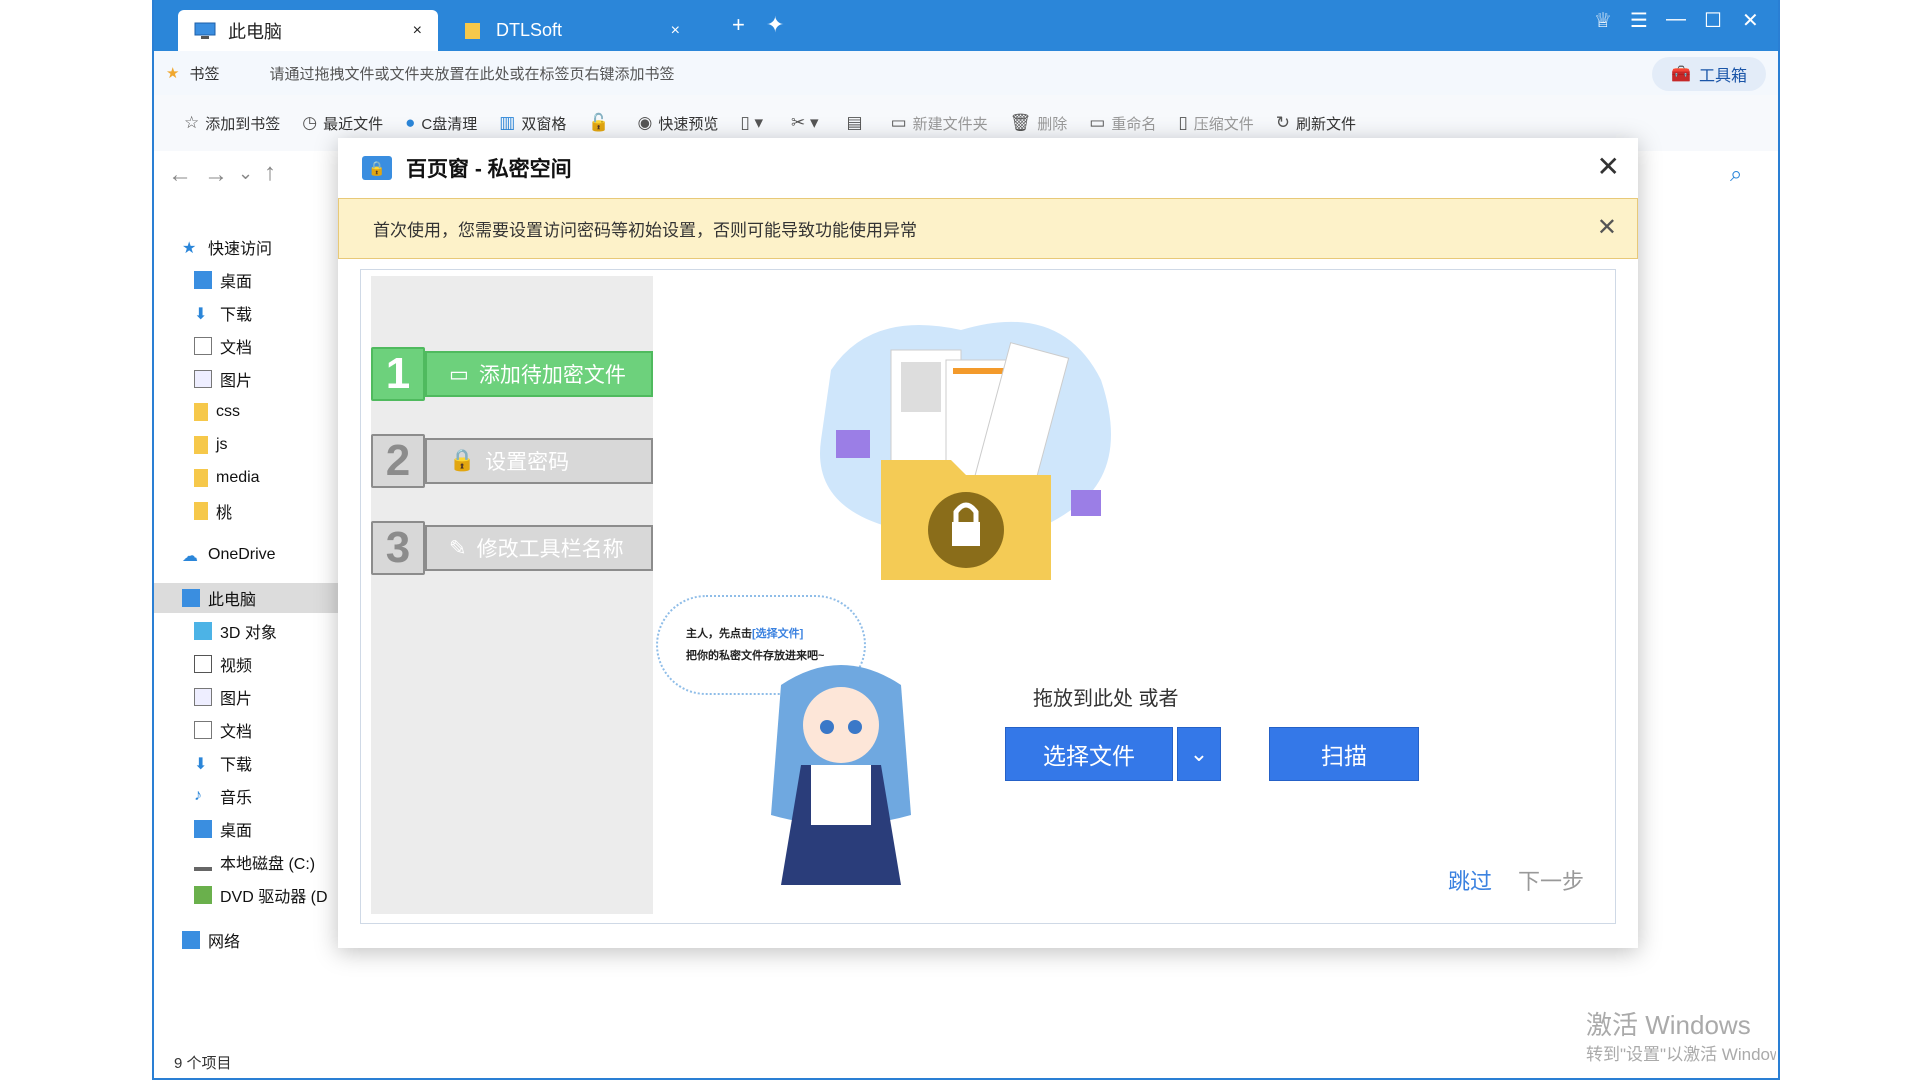 The width and height of the screenshot is (1920, 1080). Describe the element at coordinates (229, 555) in the screenshot. I see `sidebar-item-onedrive: ☁ OneDrive` at that location.